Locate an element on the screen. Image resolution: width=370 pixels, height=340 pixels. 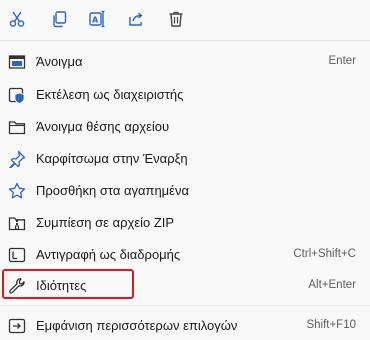
quick-action-bar: A is located at coordinates (185, 19).